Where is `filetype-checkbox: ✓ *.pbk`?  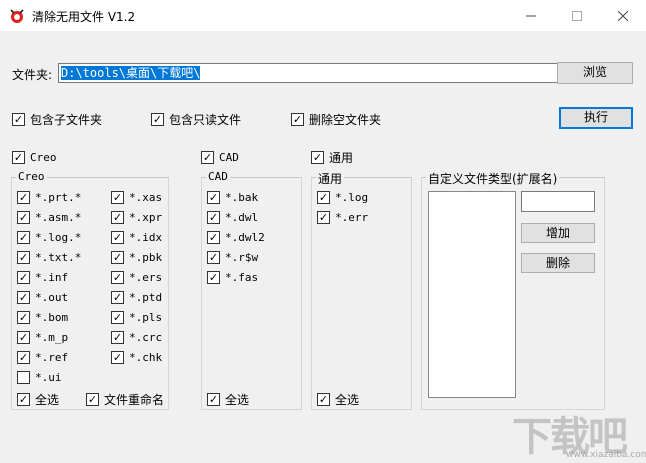
filetype-checkbox: ✓ *.pbk is located at coordinates (136, 257).